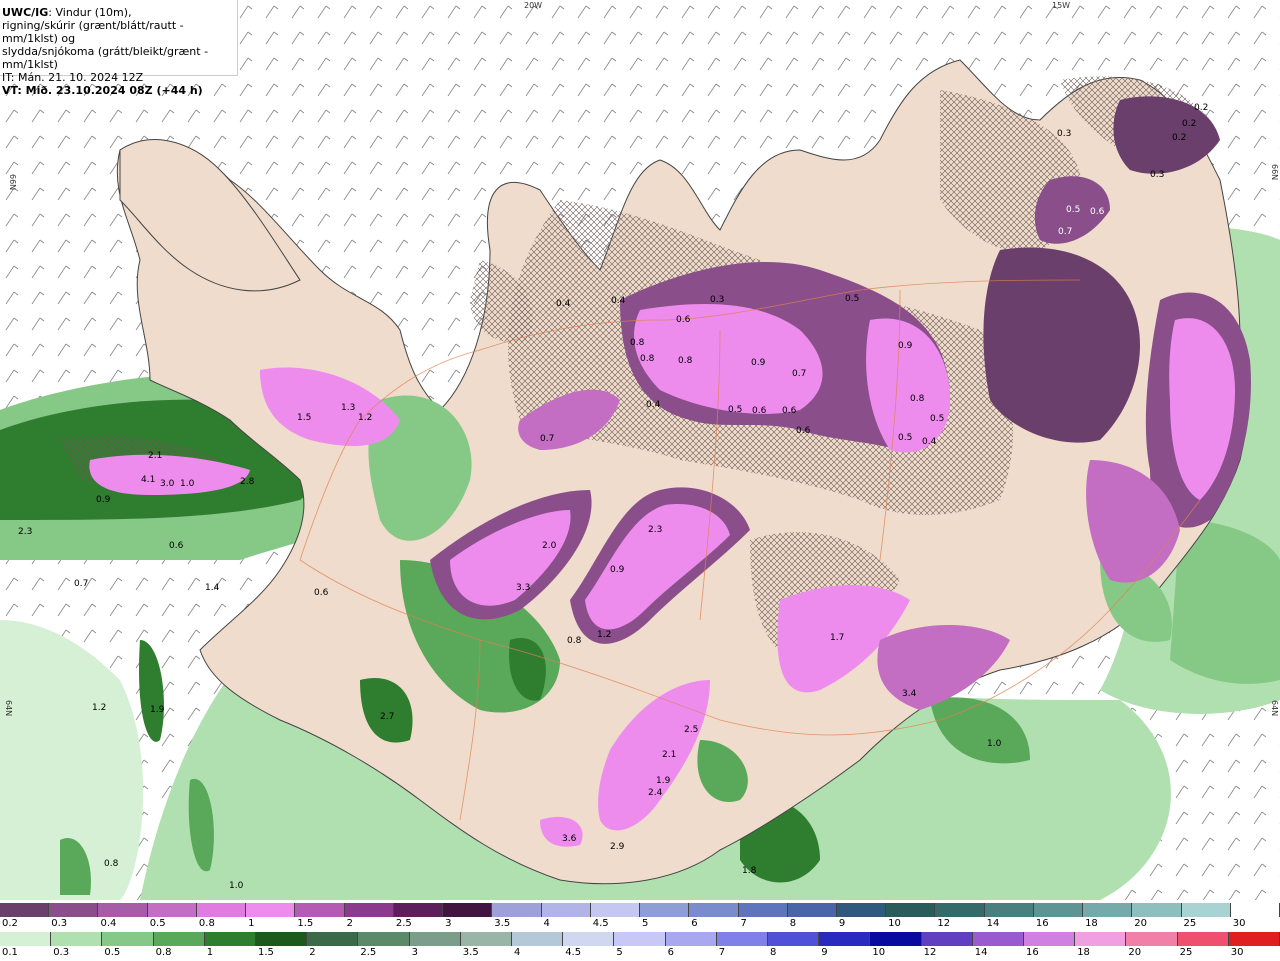 The height and width of the screenshot is (961, 1280). What do you see at coordinates (266, 952) in the screenshot?
I see `legend-label: 1.5` at bounding box center [266, 952].